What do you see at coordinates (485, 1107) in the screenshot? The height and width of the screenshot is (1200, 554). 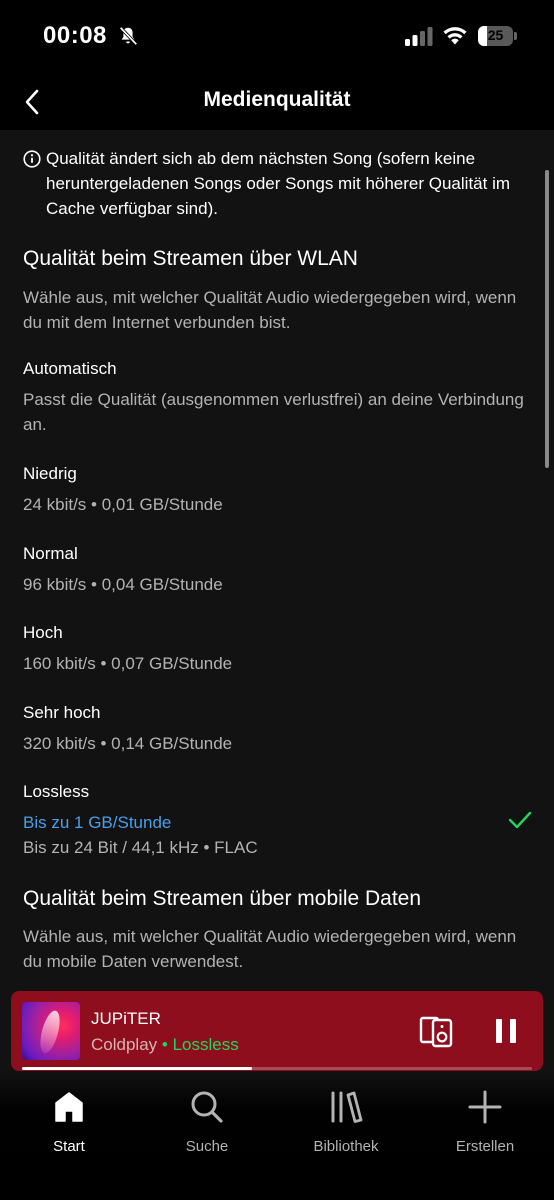 I see `plus-icon` at bounding box center [485, 1107].